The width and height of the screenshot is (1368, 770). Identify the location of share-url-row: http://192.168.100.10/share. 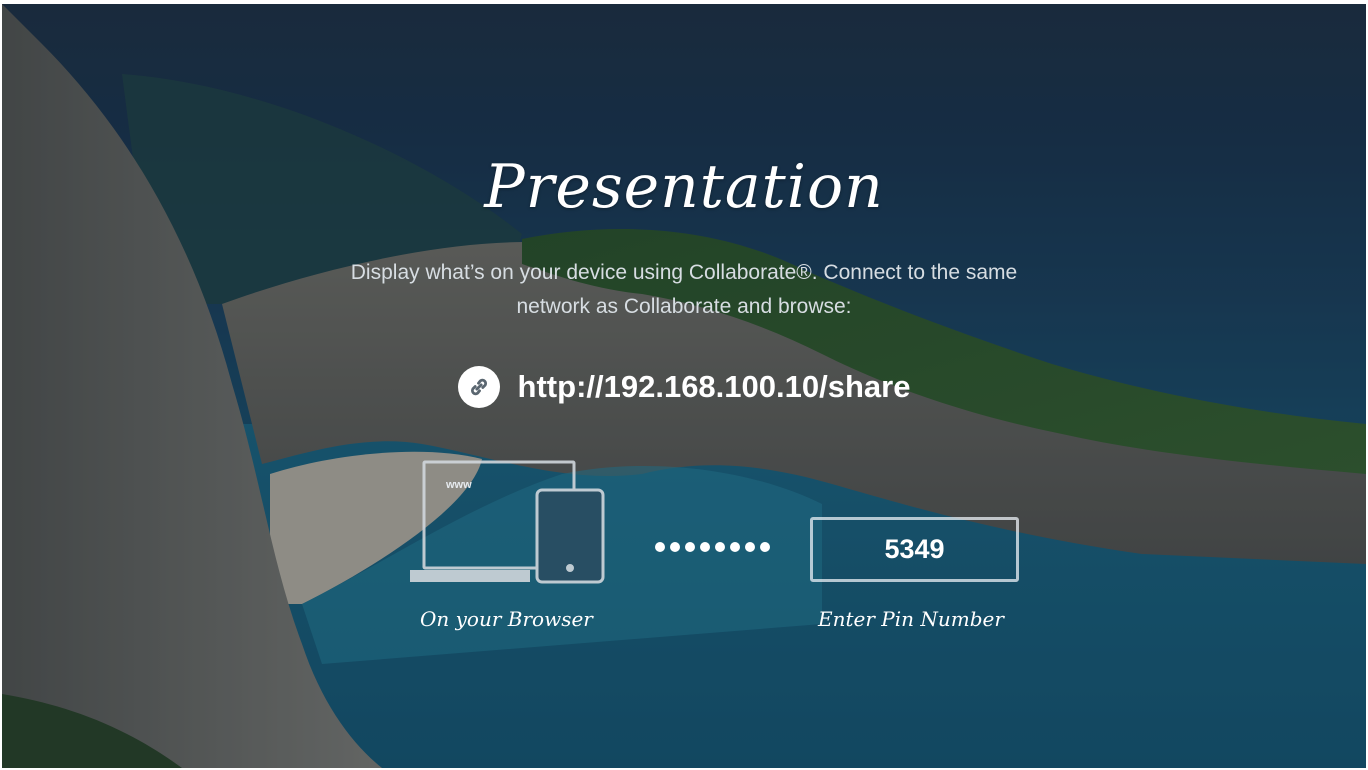
(684, 387).